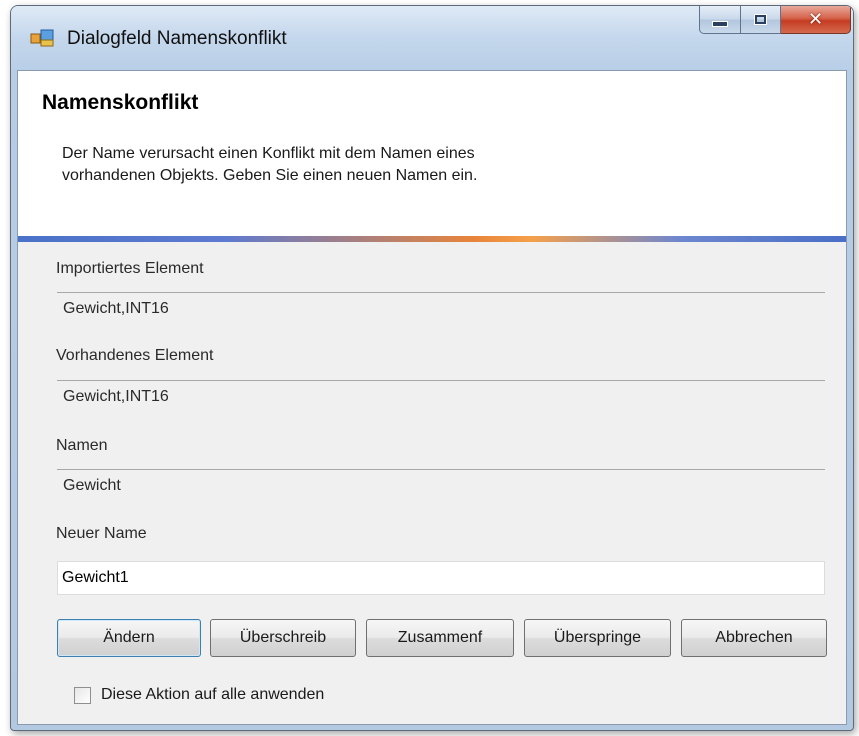 This screenshot has height=736, width=859. I want to click on caption-buttons: ✕, so click(775, 21).